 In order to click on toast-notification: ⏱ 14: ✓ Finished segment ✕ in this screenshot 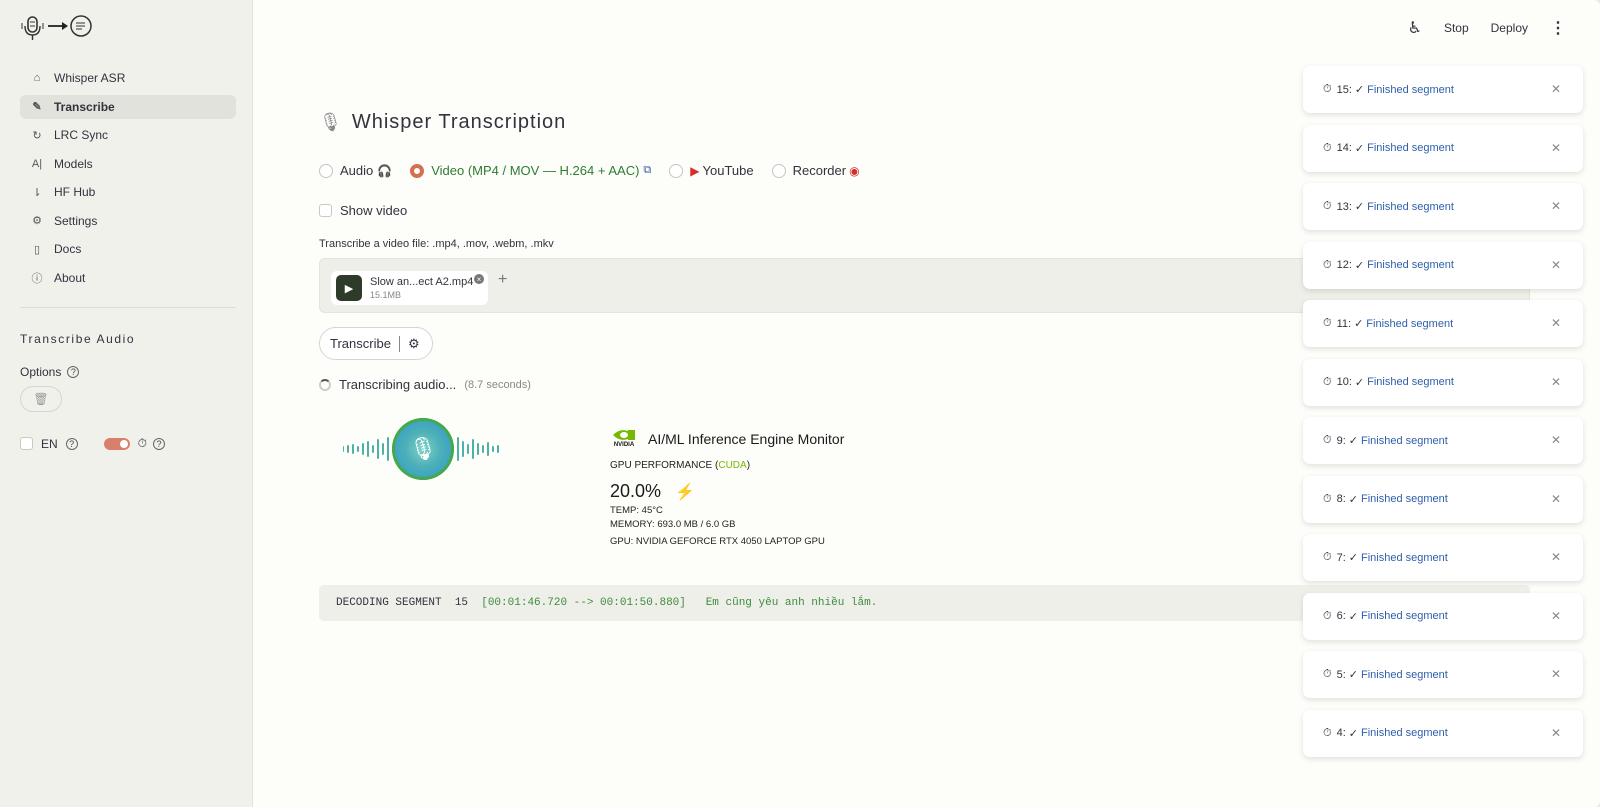, I will do `click(1443, 148)`.